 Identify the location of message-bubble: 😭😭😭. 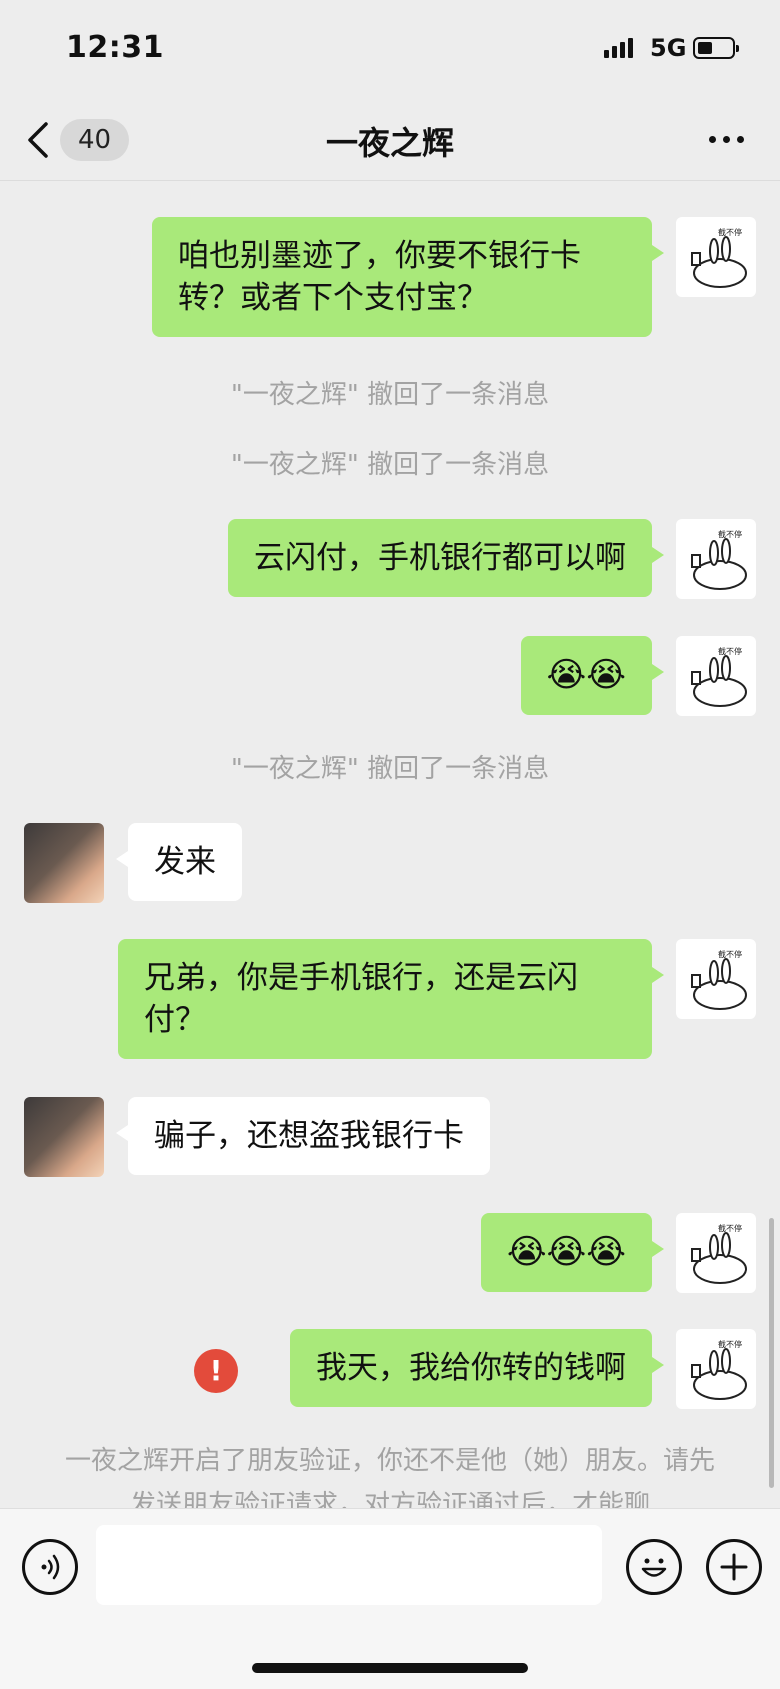
(572, 1252).